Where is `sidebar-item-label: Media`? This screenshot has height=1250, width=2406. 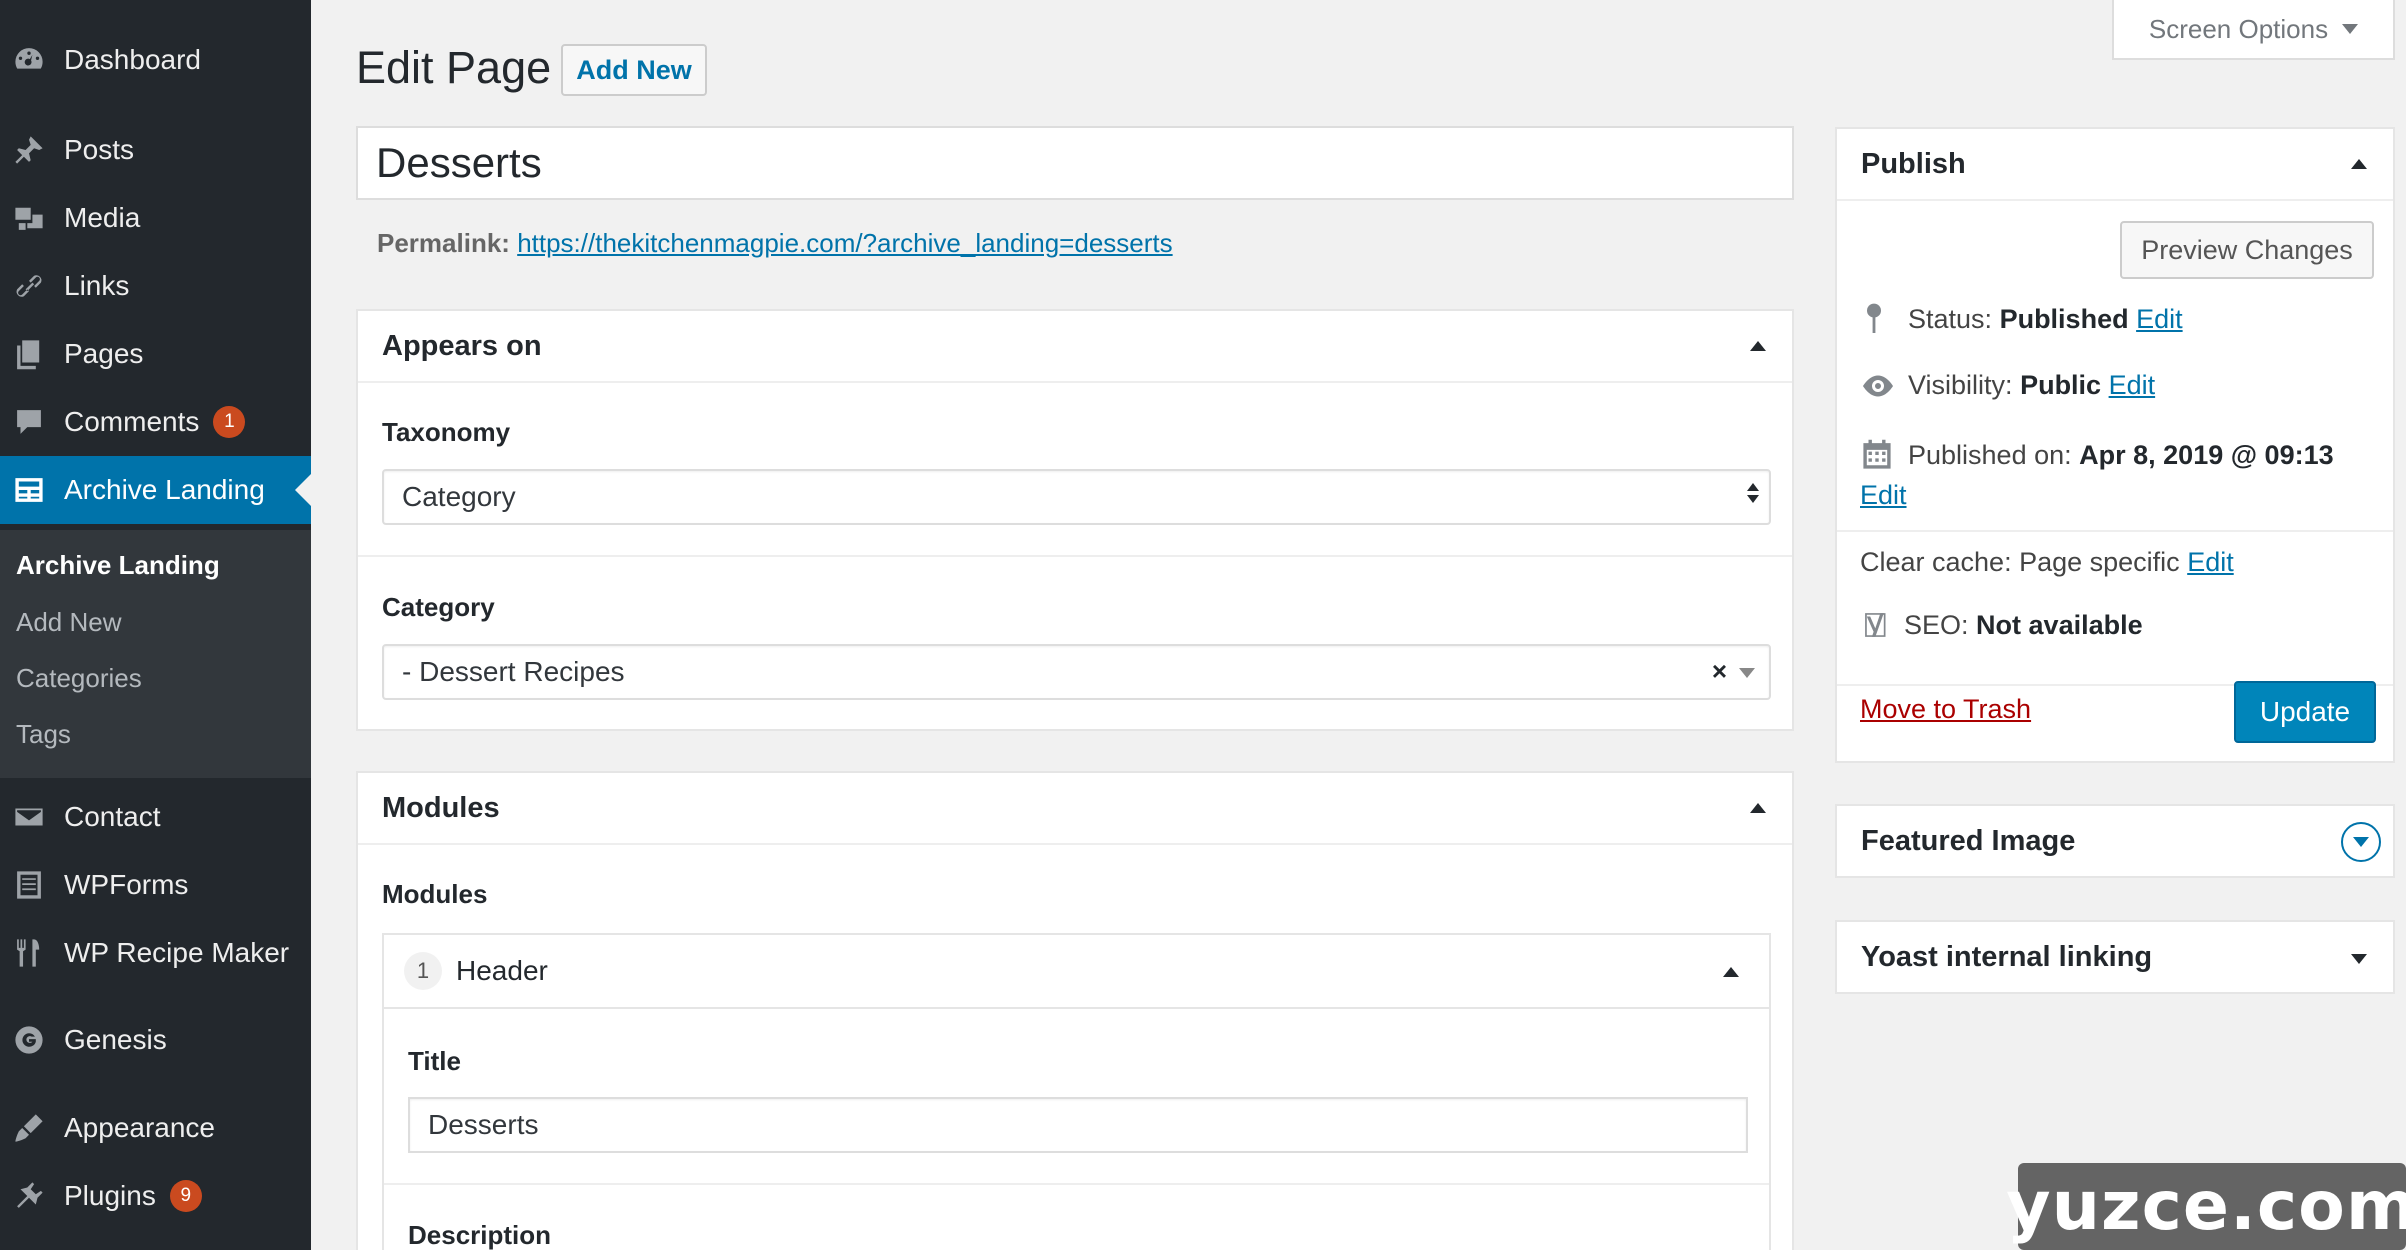
sidebar-item-label: Media is located at coordinates (102, 217).